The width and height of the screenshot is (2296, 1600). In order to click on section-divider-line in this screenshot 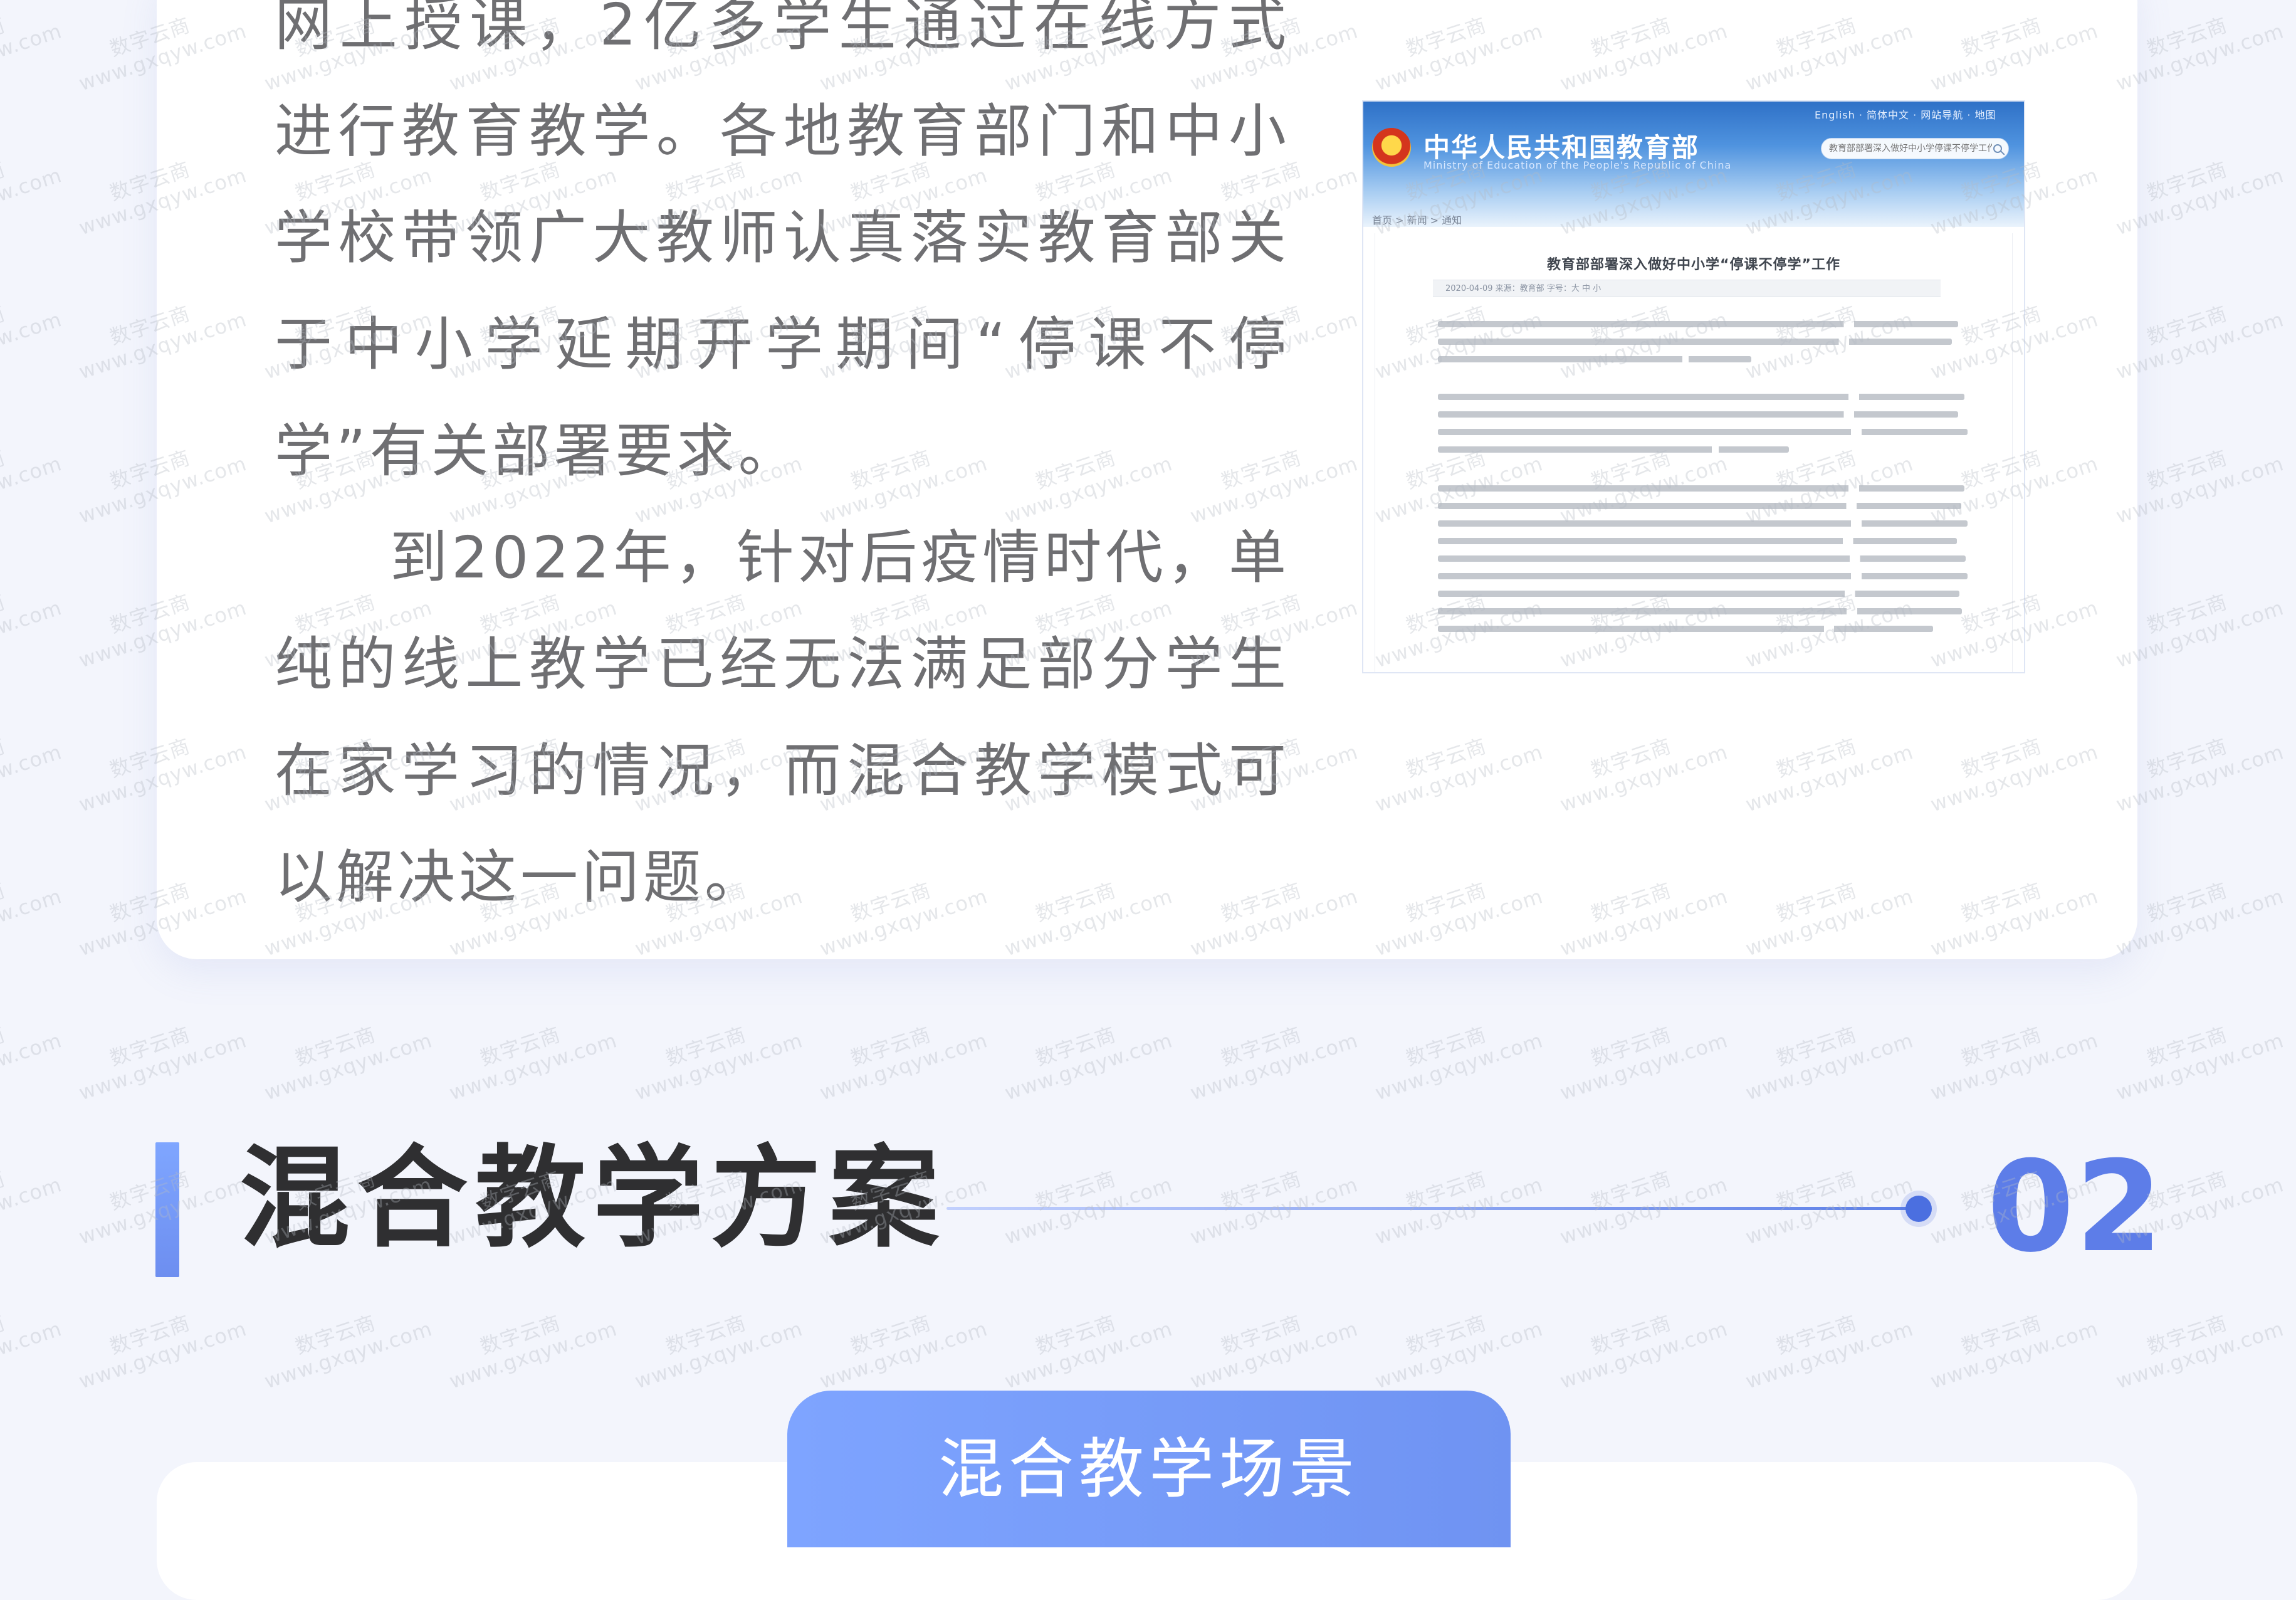, I will do `click(1433, 1208)`.